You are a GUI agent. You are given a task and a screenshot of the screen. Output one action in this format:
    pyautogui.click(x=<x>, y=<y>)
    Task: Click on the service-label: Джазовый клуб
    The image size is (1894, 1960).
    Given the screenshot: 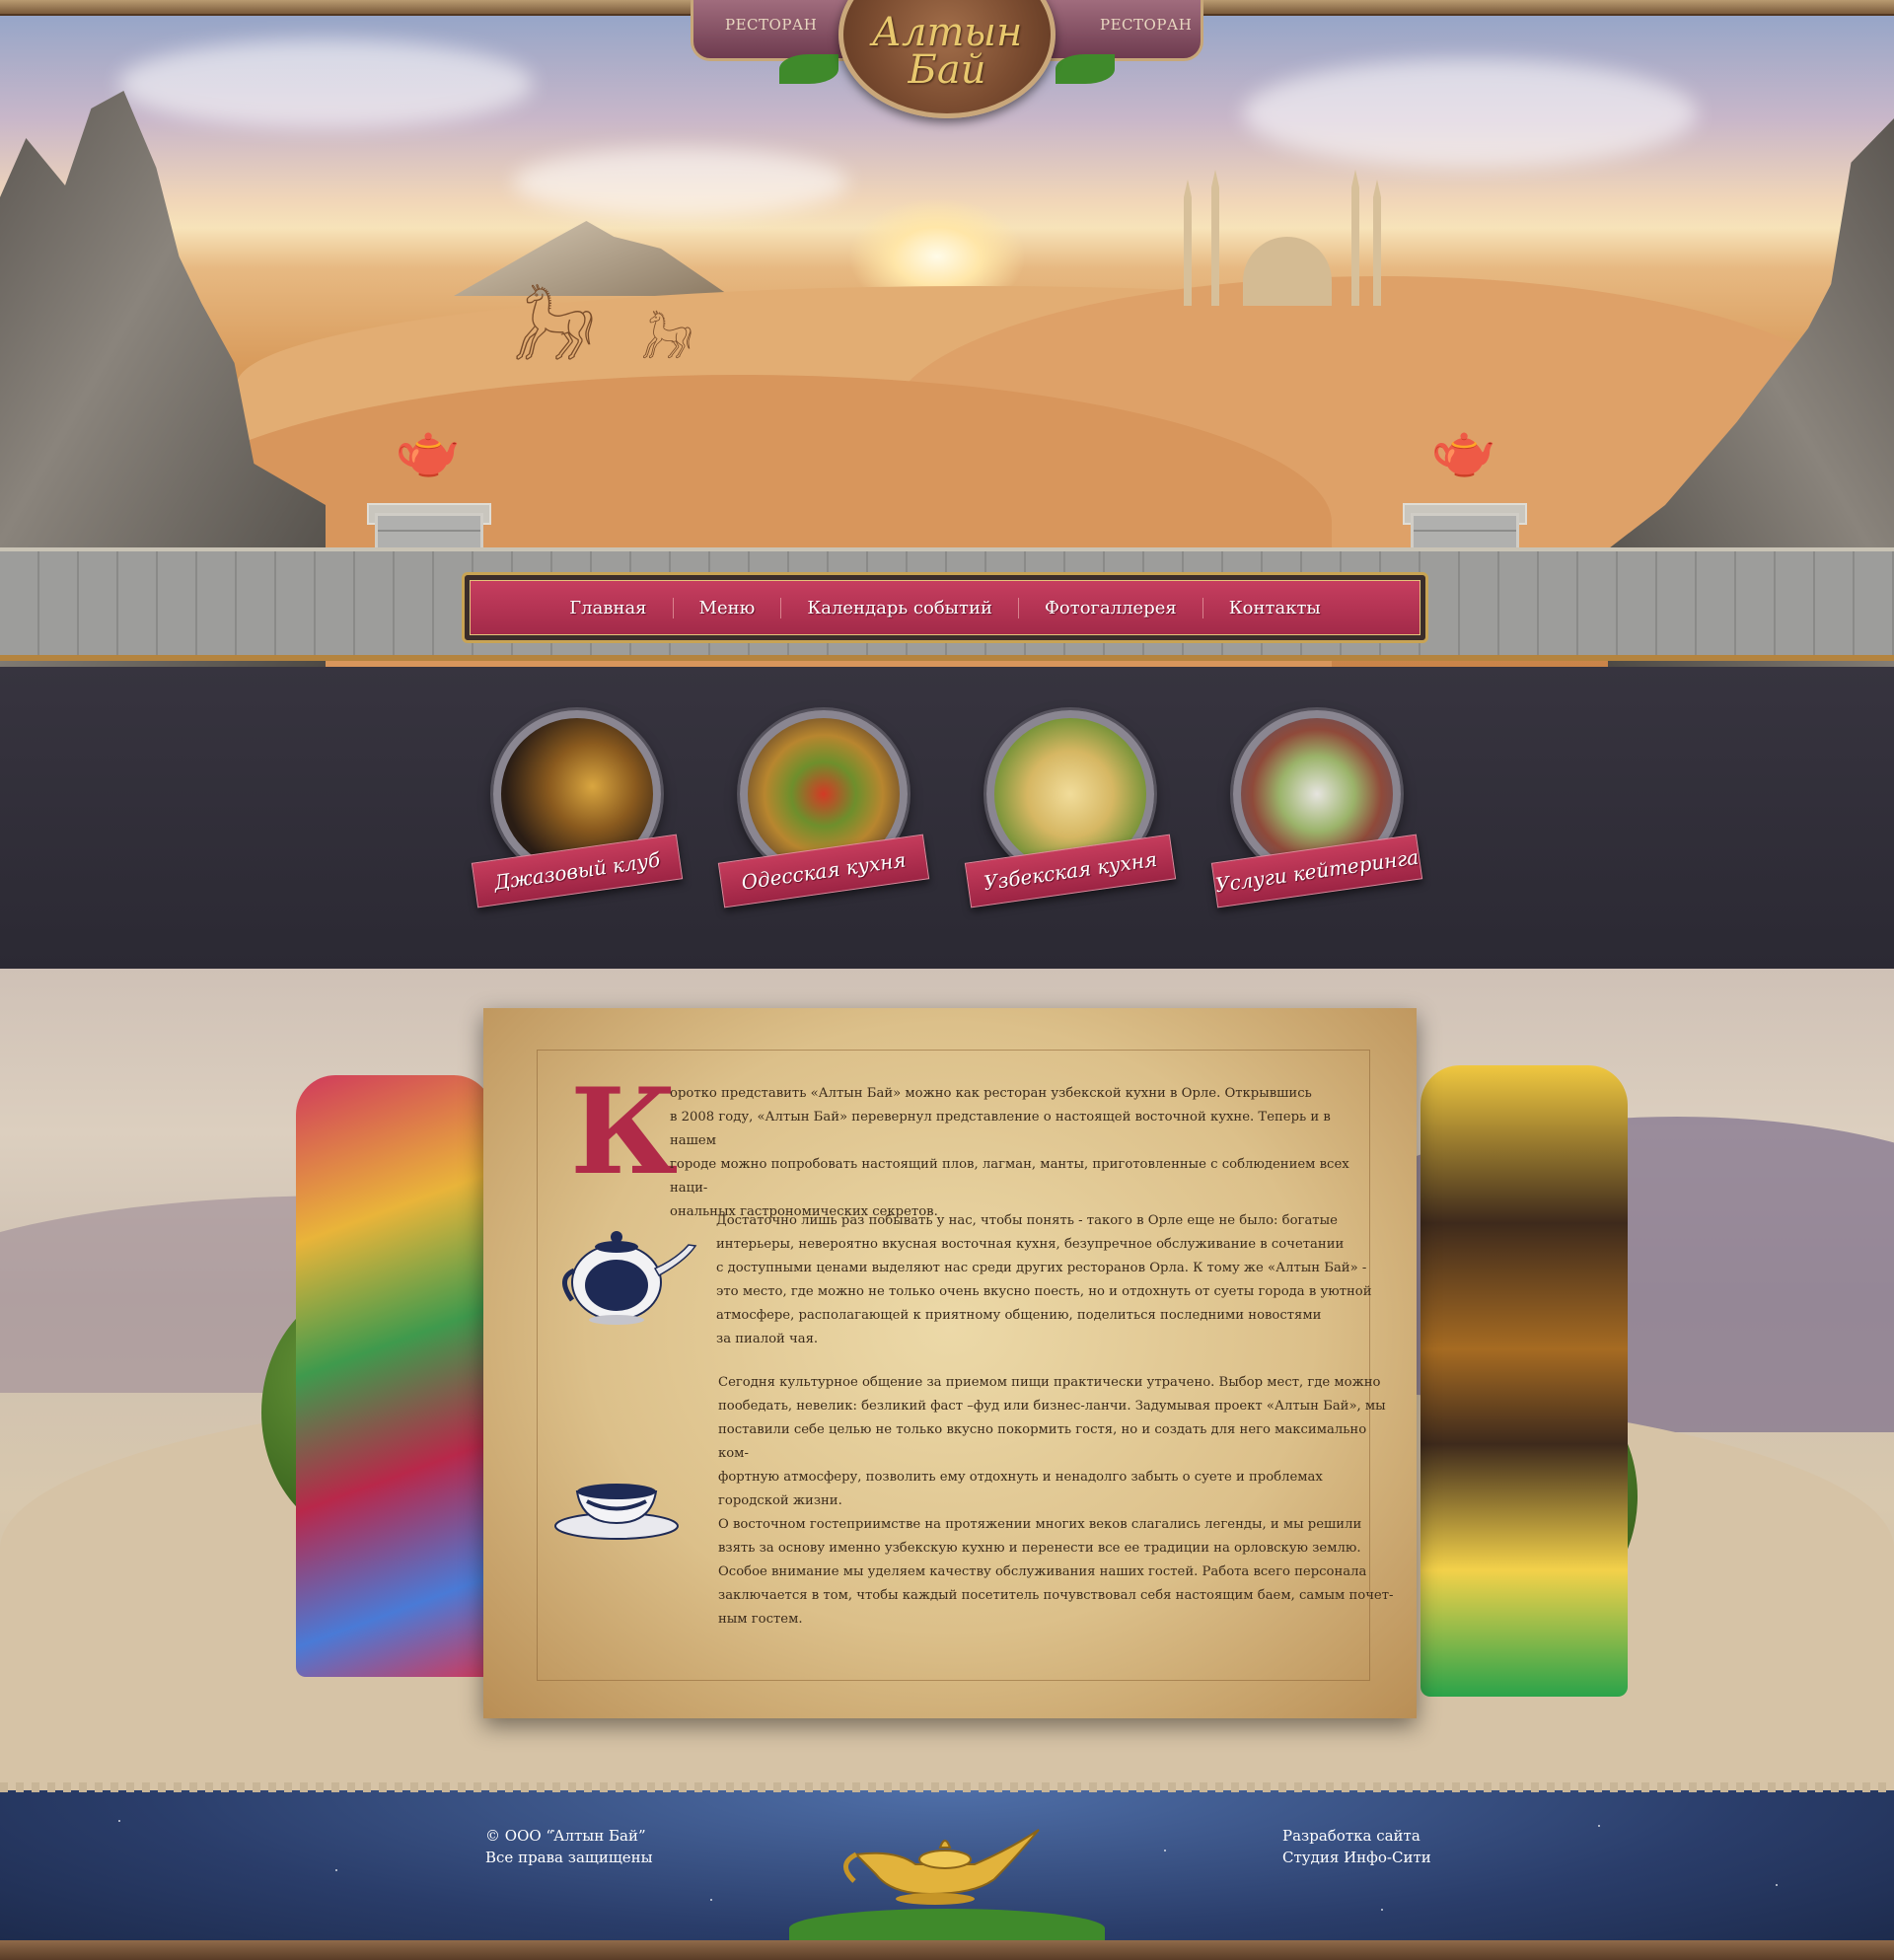 What is the action you would take?
    pyautogui.click(x=577, y=871)
    